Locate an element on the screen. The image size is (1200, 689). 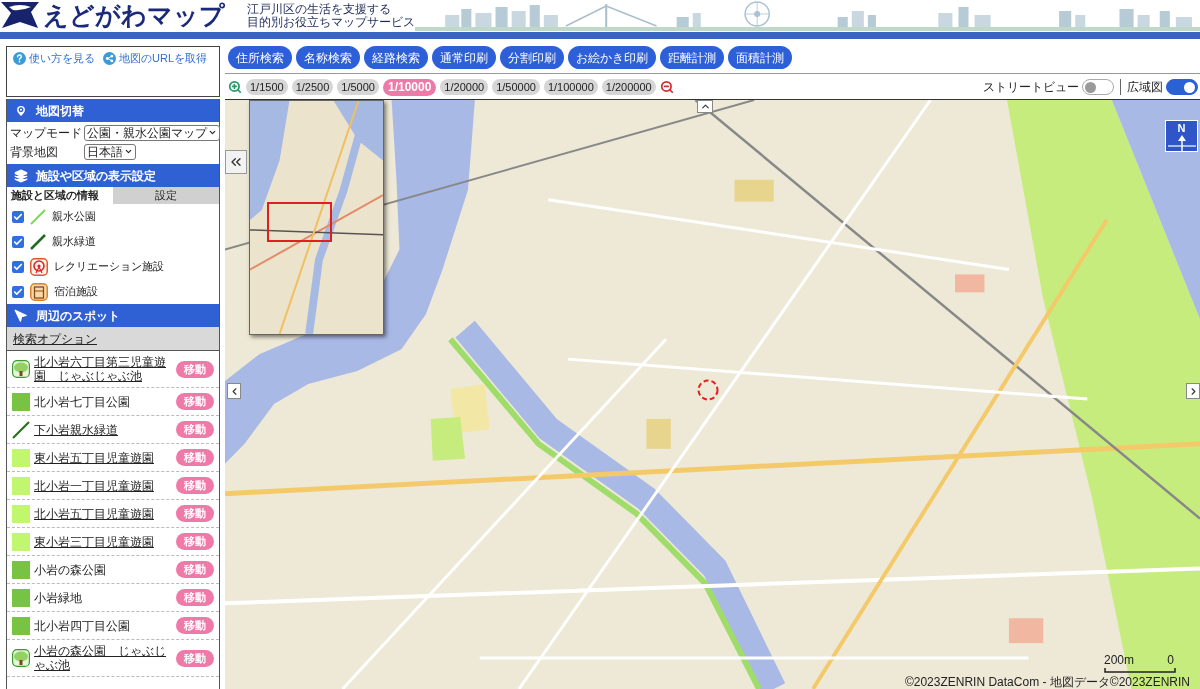
pan-up-button is located at coordinates (705, 106).